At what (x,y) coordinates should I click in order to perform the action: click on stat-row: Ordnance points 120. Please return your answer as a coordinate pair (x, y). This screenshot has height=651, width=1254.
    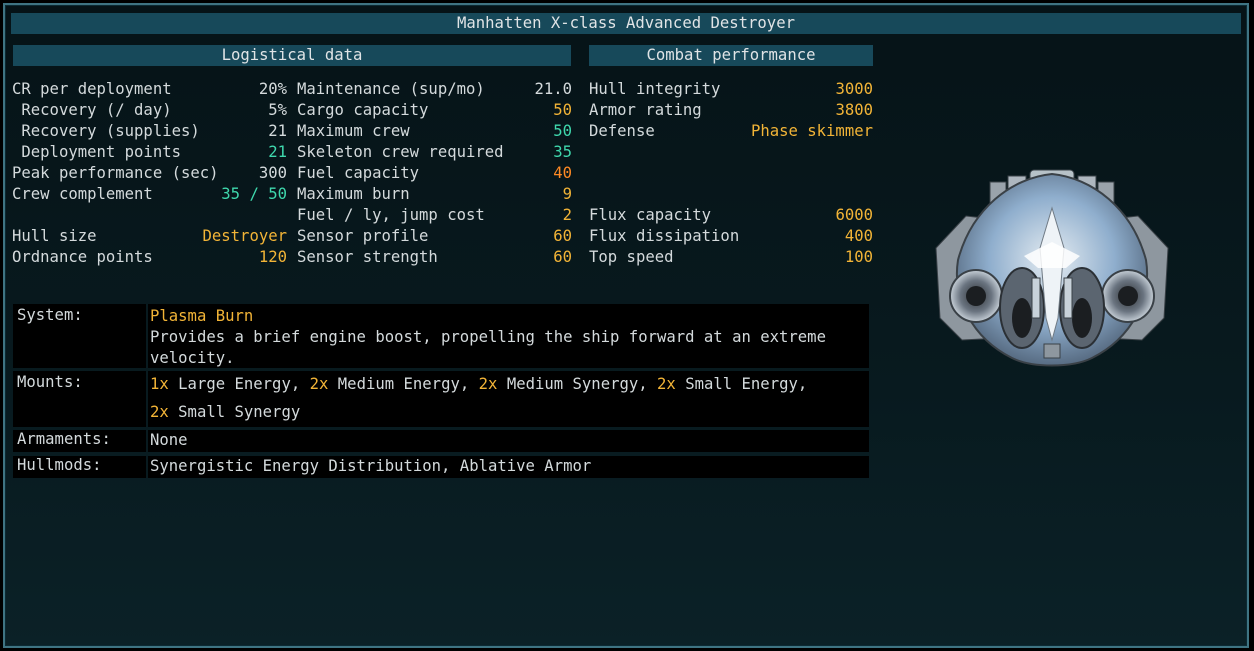
    Looking at the image, I should click on (149, 257).